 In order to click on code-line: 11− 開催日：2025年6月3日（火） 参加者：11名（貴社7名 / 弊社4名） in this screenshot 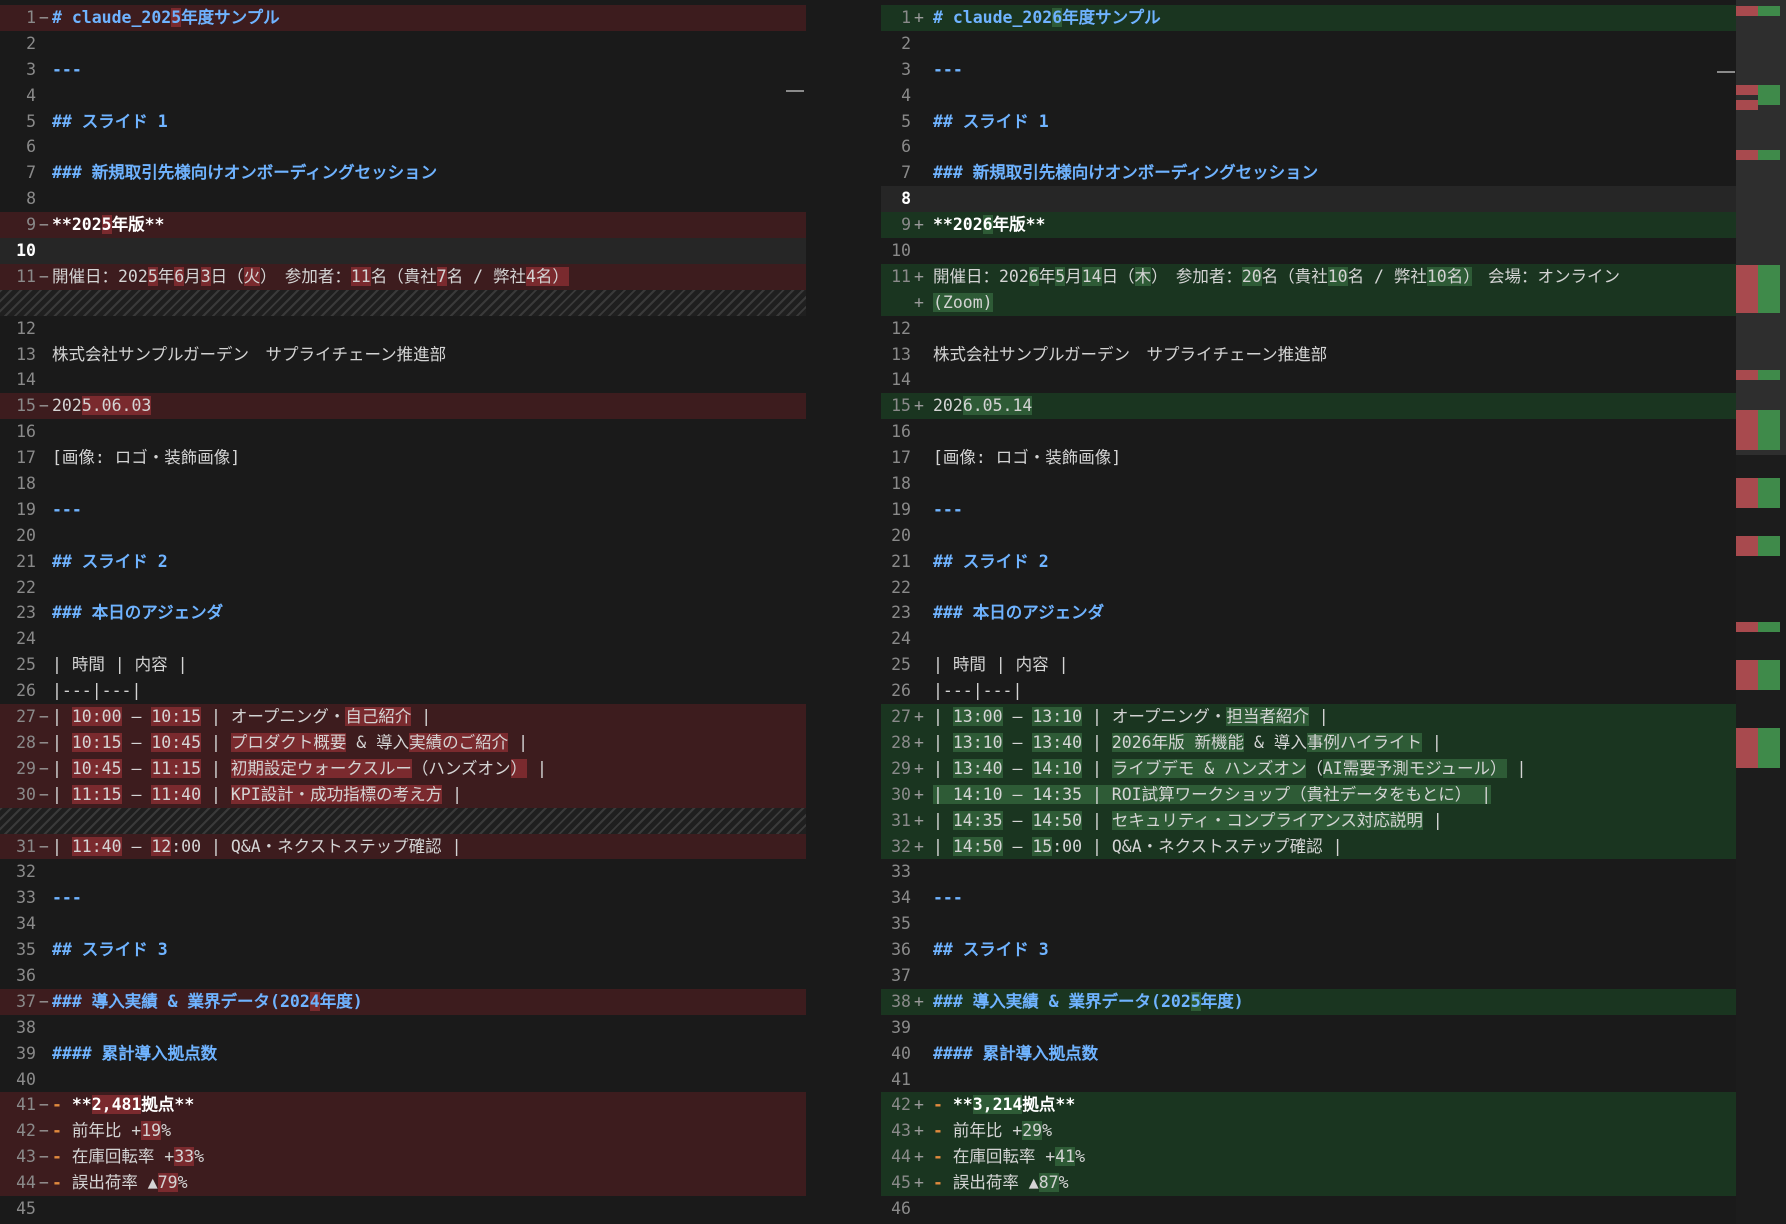, I will do `click(403, 276)`.